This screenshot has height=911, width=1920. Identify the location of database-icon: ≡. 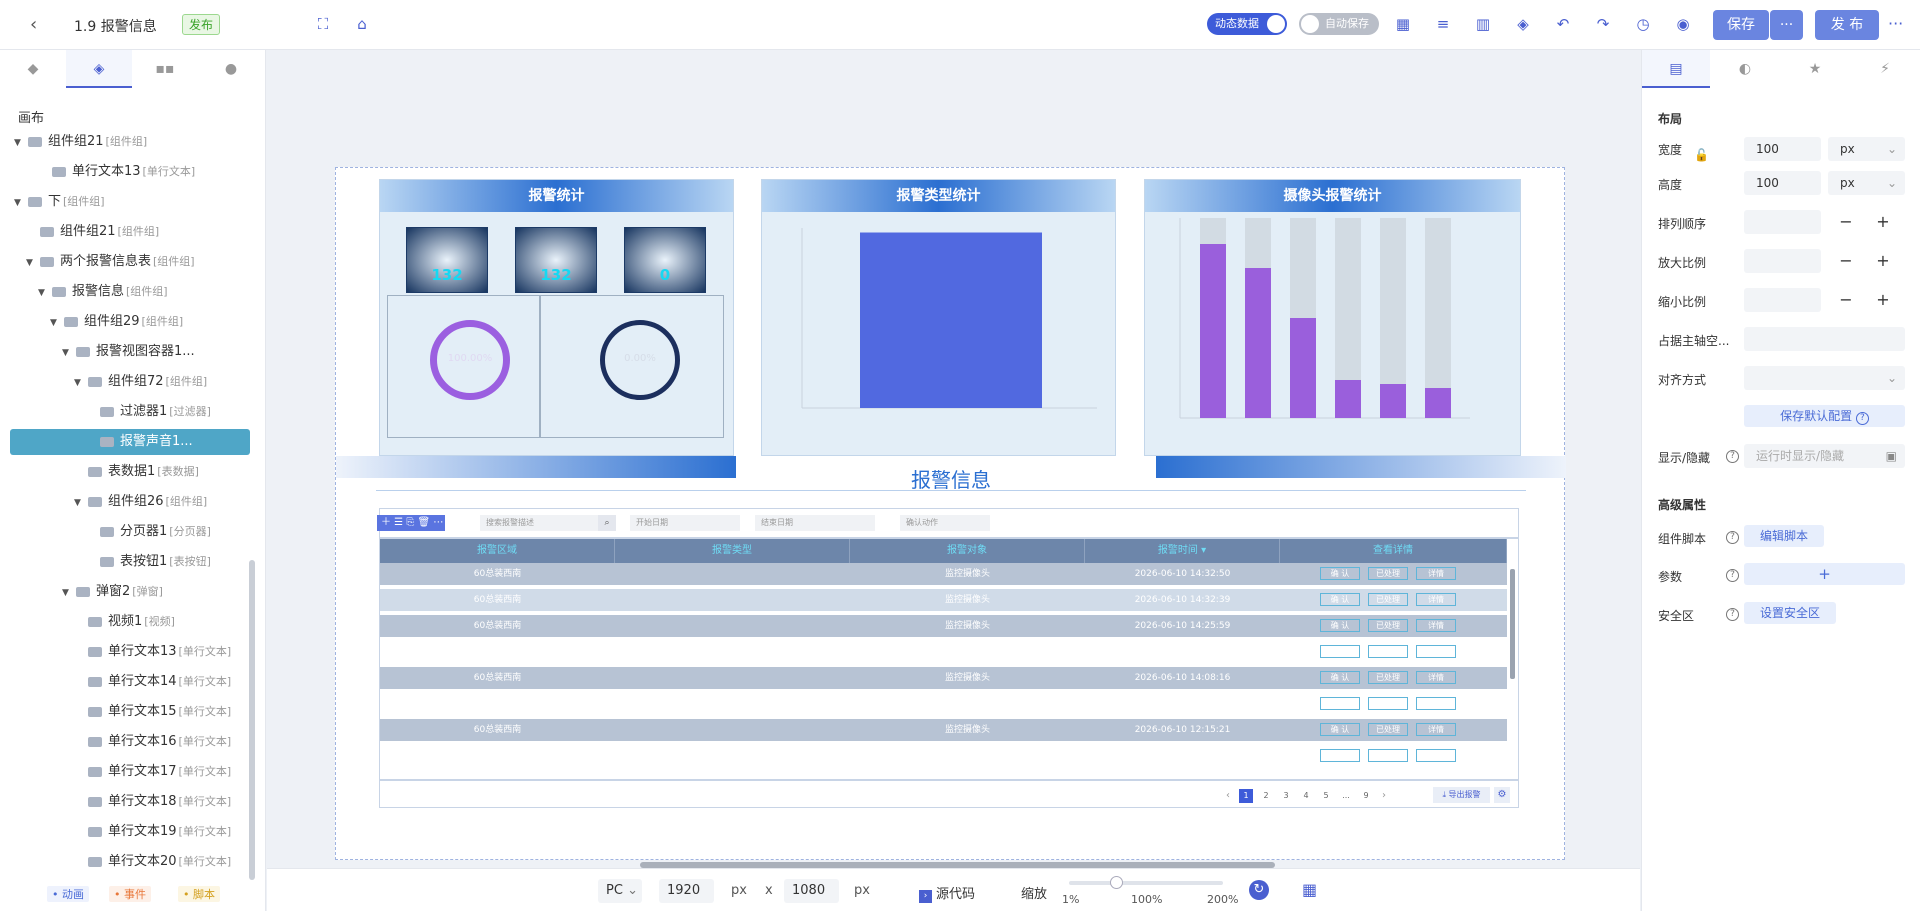
(1443, 24).